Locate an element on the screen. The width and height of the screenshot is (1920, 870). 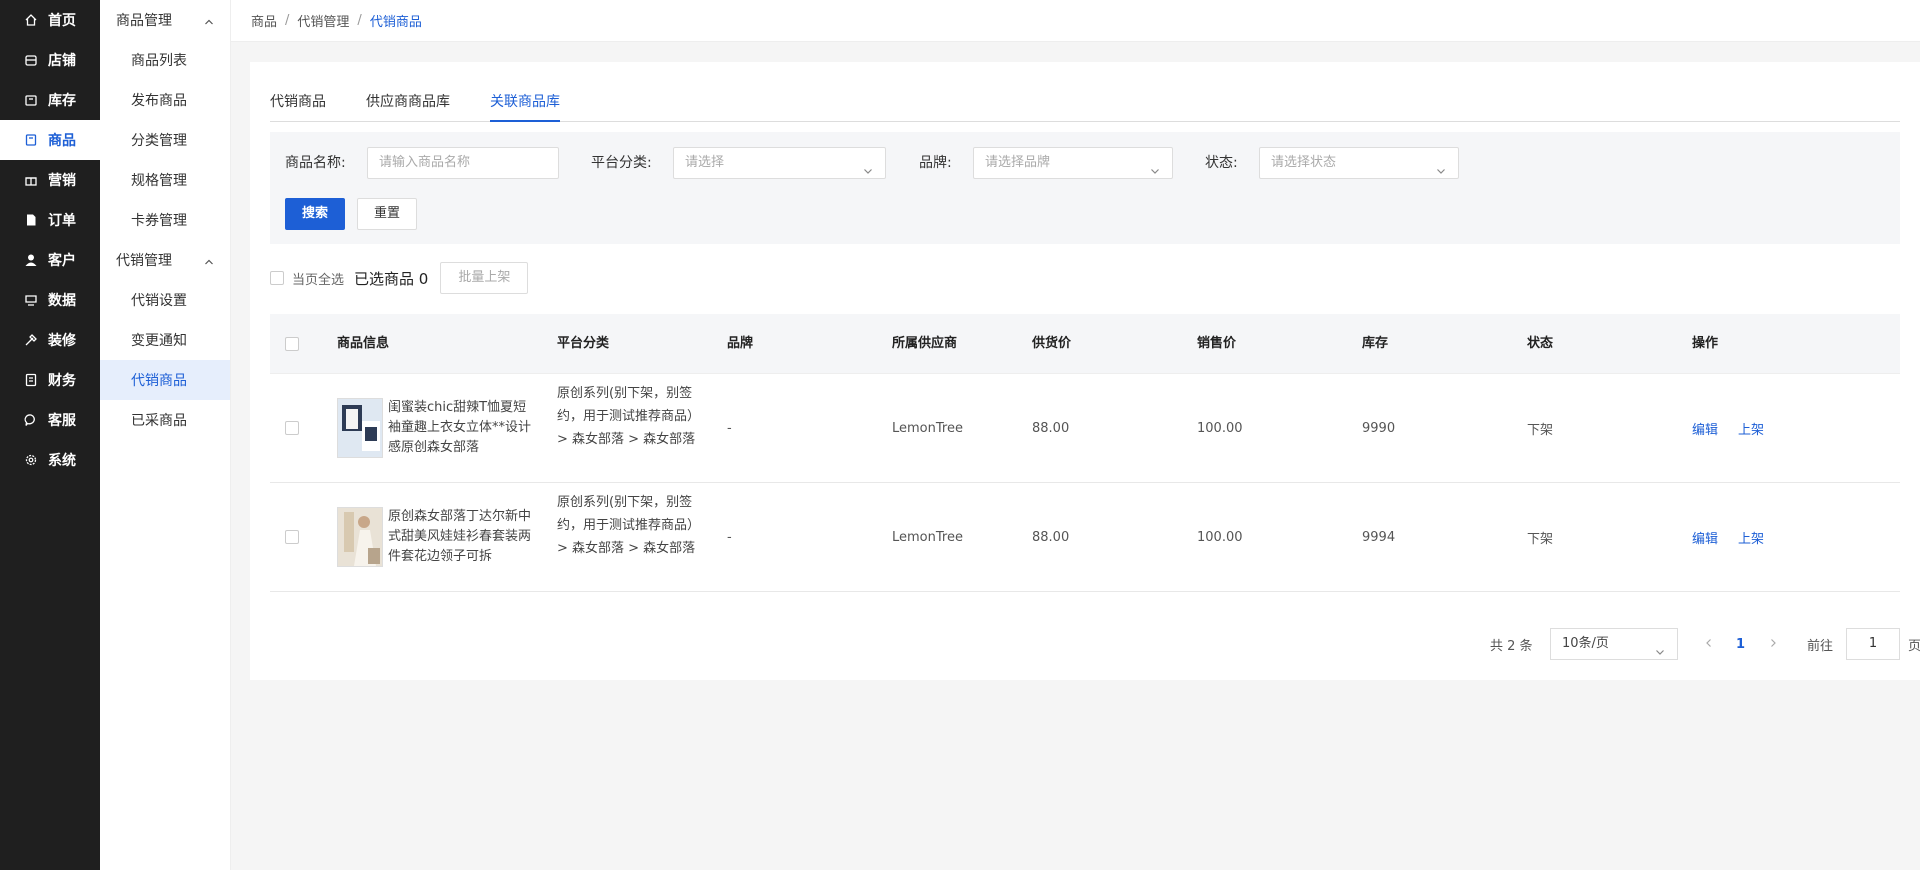
brand-select: 请选择品牌 is located at coordinates (1073, 163).